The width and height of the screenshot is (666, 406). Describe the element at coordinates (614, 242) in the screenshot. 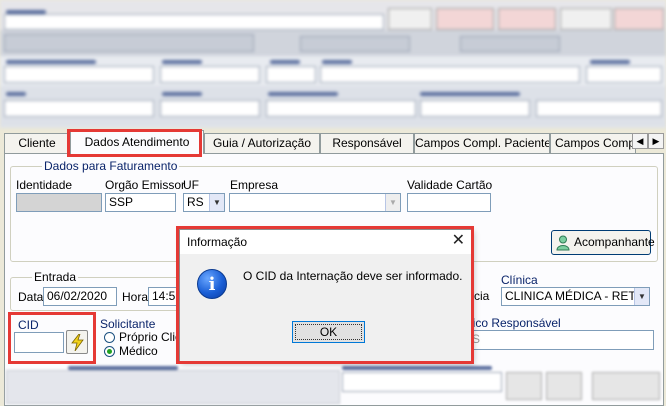

I see `acompanhante-button-label: Acompanhante` at that location.